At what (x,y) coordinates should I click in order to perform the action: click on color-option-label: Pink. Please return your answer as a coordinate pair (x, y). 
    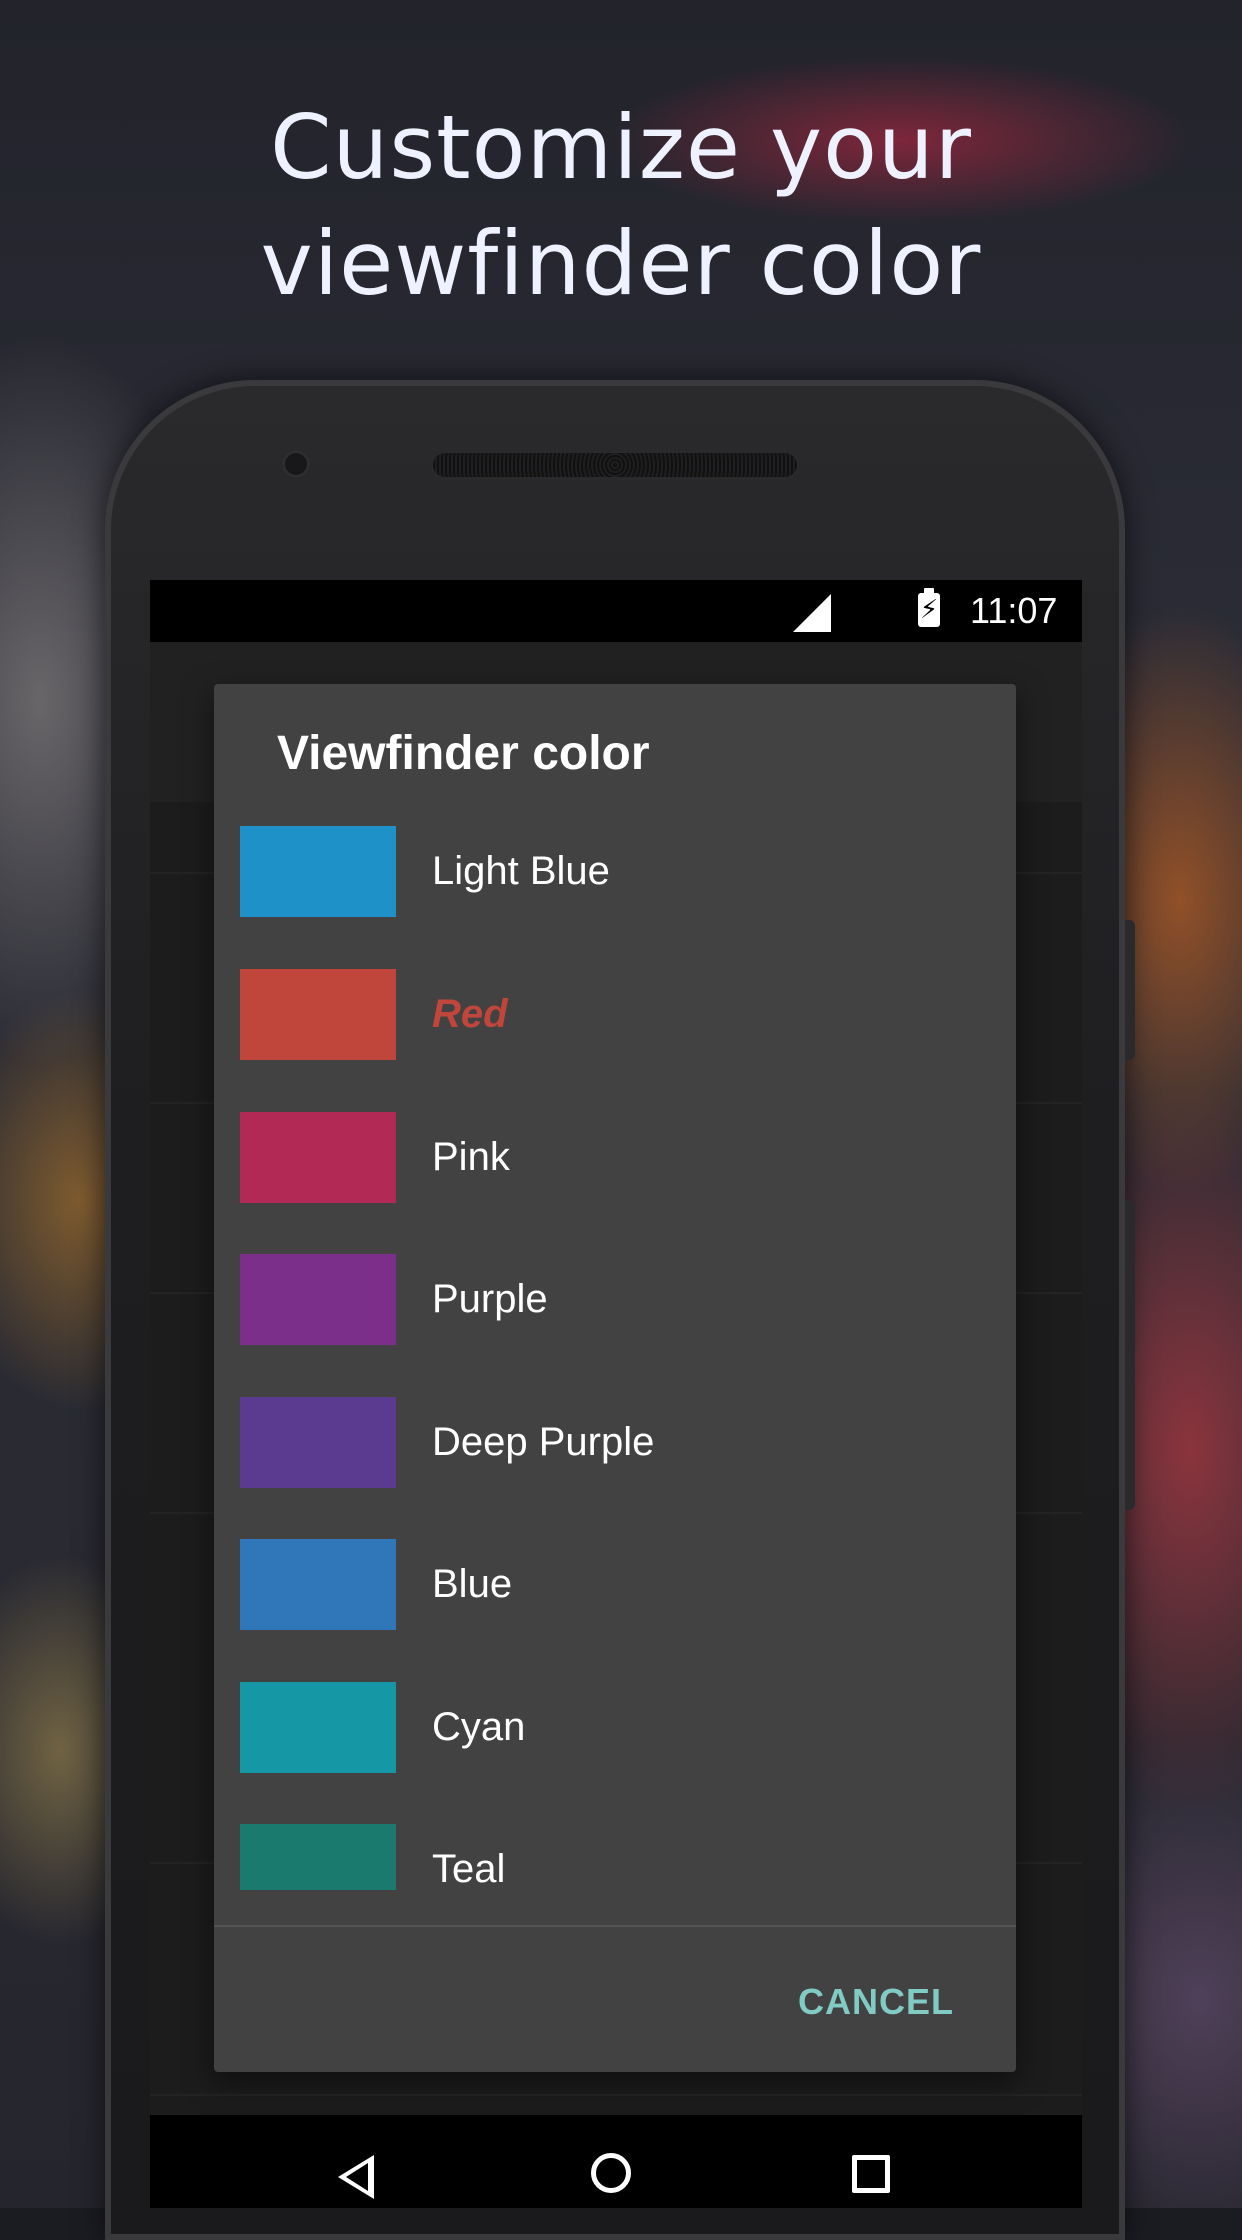
    Looking at the image, I should click on (471, 1157).